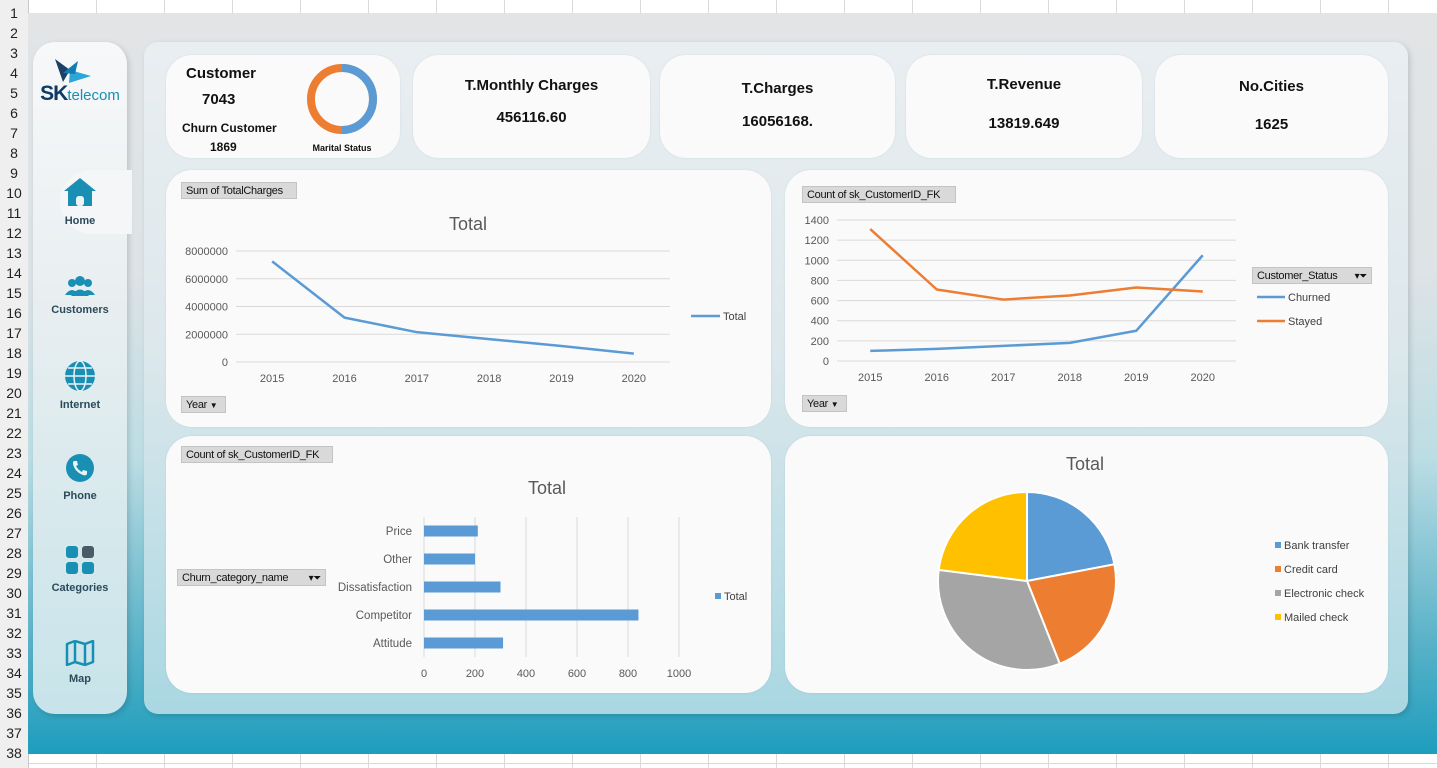 This screenshot has height=768, width=1437. Describe the element at coordinates (206, 280) in the screenshot. I see `y-tick-label: 6000000` at that location.